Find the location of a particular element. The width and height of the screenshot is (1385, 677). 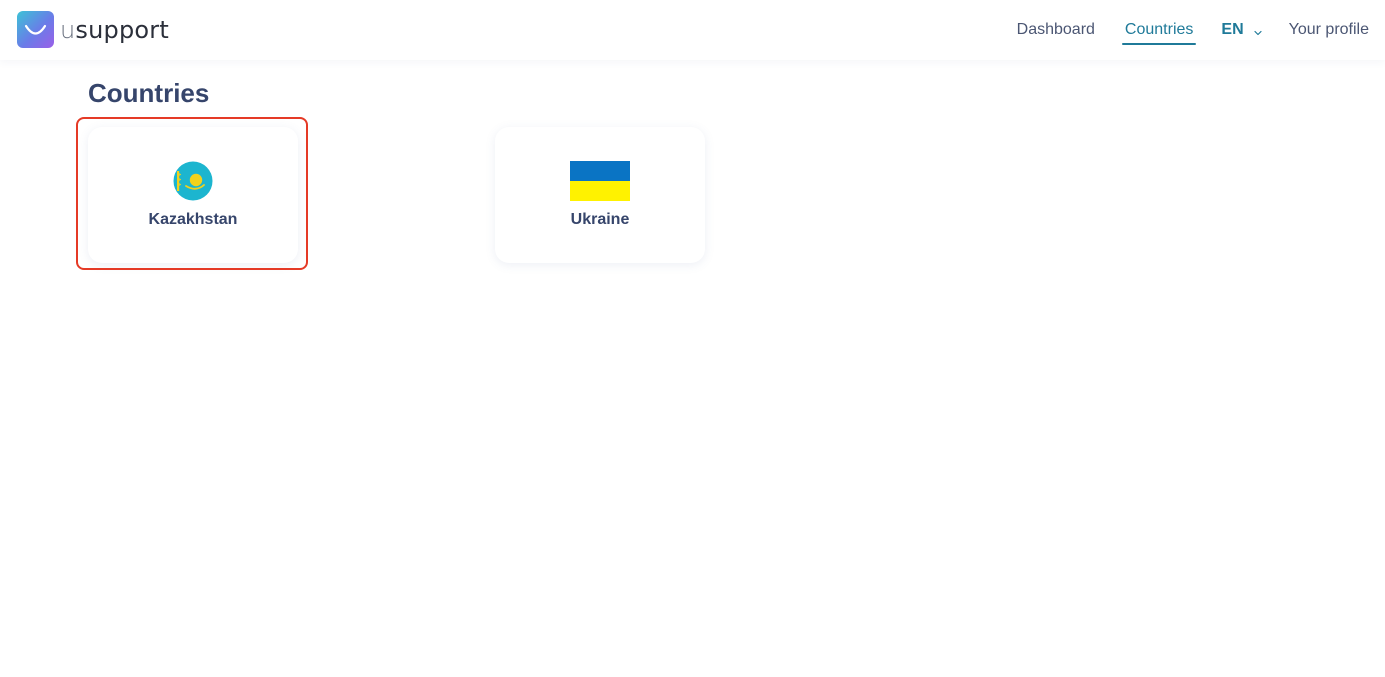

chevron-down-icon is located at coordinates (1258, 30).